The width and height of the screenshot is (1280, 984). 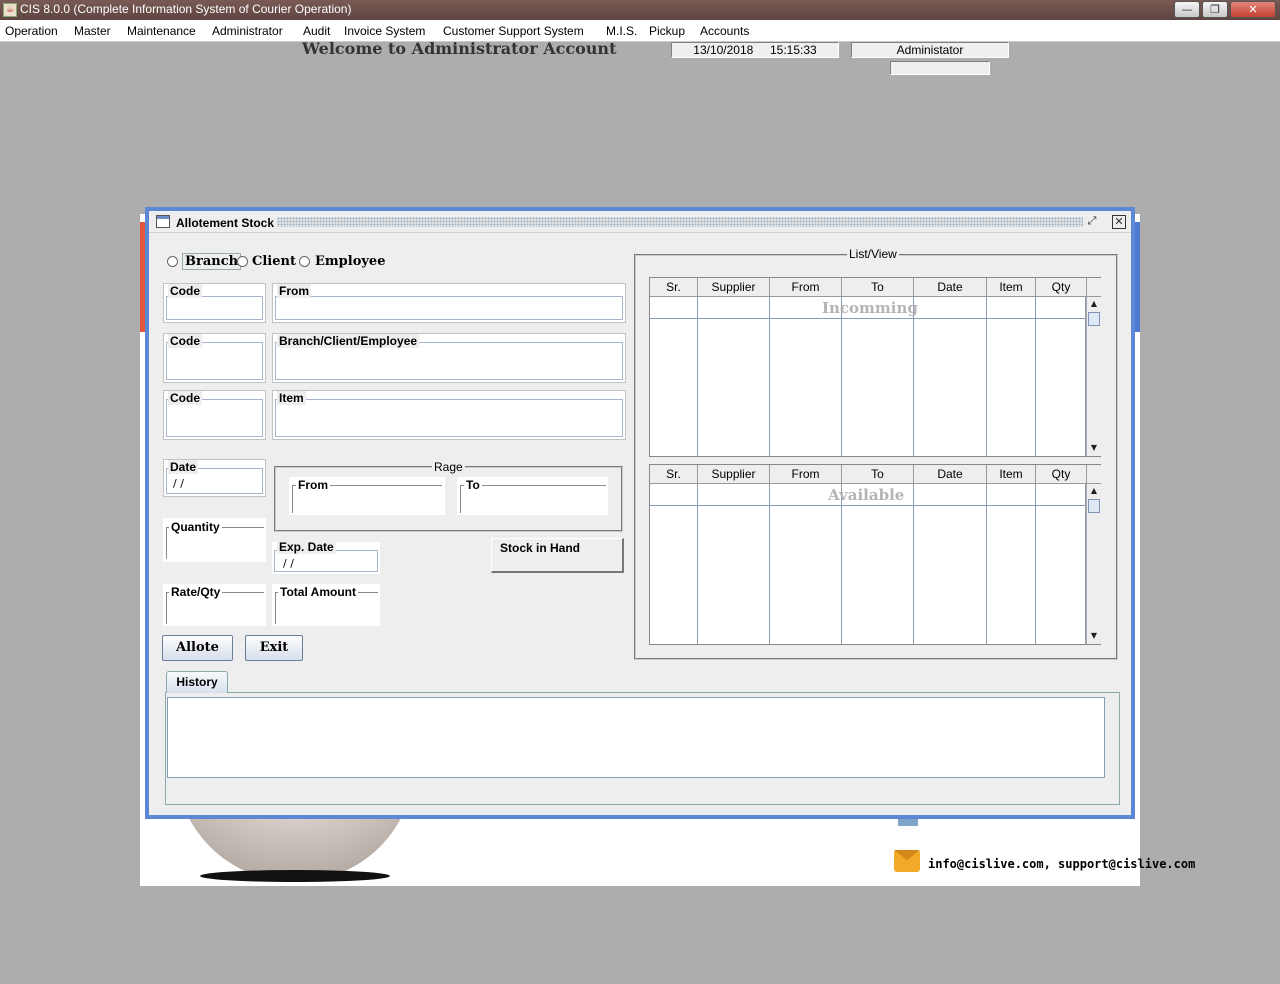 What do you see at coordinates (459, 48) in the screenshot?
I see `welcome-heading: Welcome to Administrator Account` at bounding box center [459, 48].